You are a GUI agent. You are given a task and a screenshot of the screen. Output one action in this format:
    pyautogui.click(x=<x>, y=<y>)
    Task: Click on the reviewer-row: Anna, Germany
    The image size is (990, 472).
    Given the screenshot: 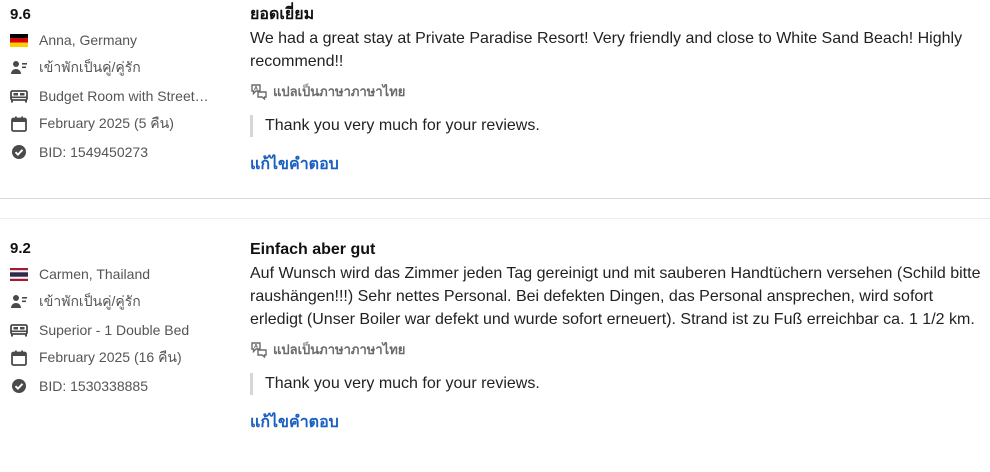 What is the action you would take?
    pyautogui.click(x=122, y=40)
    